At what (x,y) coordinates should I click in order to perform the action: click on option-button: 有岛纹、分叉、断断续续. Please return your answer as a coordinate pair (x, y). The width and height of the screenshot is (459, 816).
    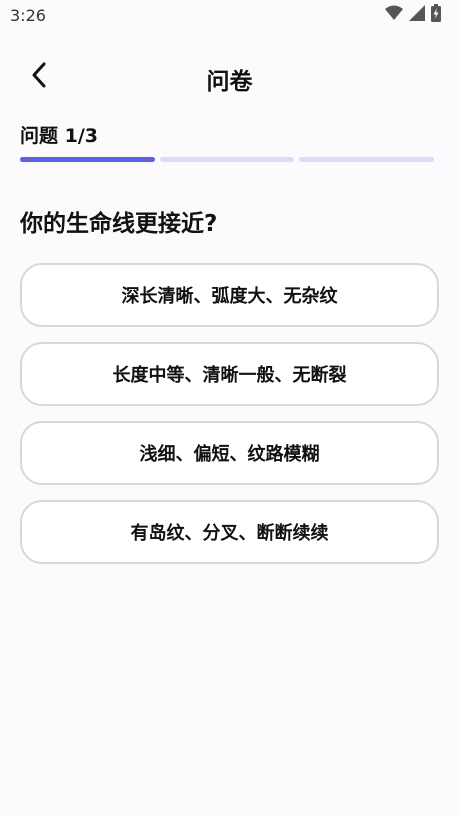
    Looking at the image, I should click on (229, 532).